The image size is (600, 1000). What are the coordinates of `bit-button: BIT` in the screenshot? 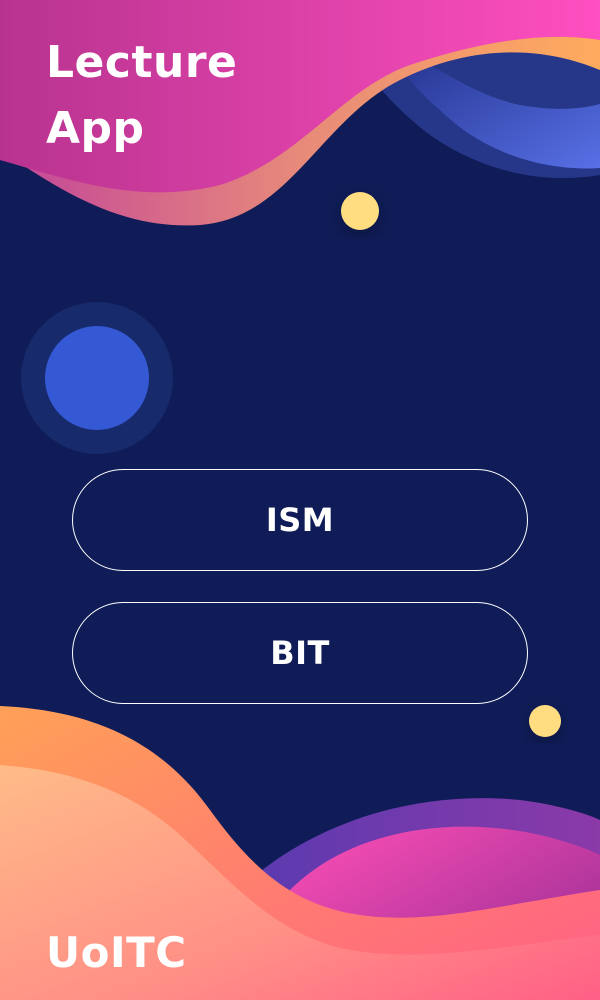 It's located at (300, 653).